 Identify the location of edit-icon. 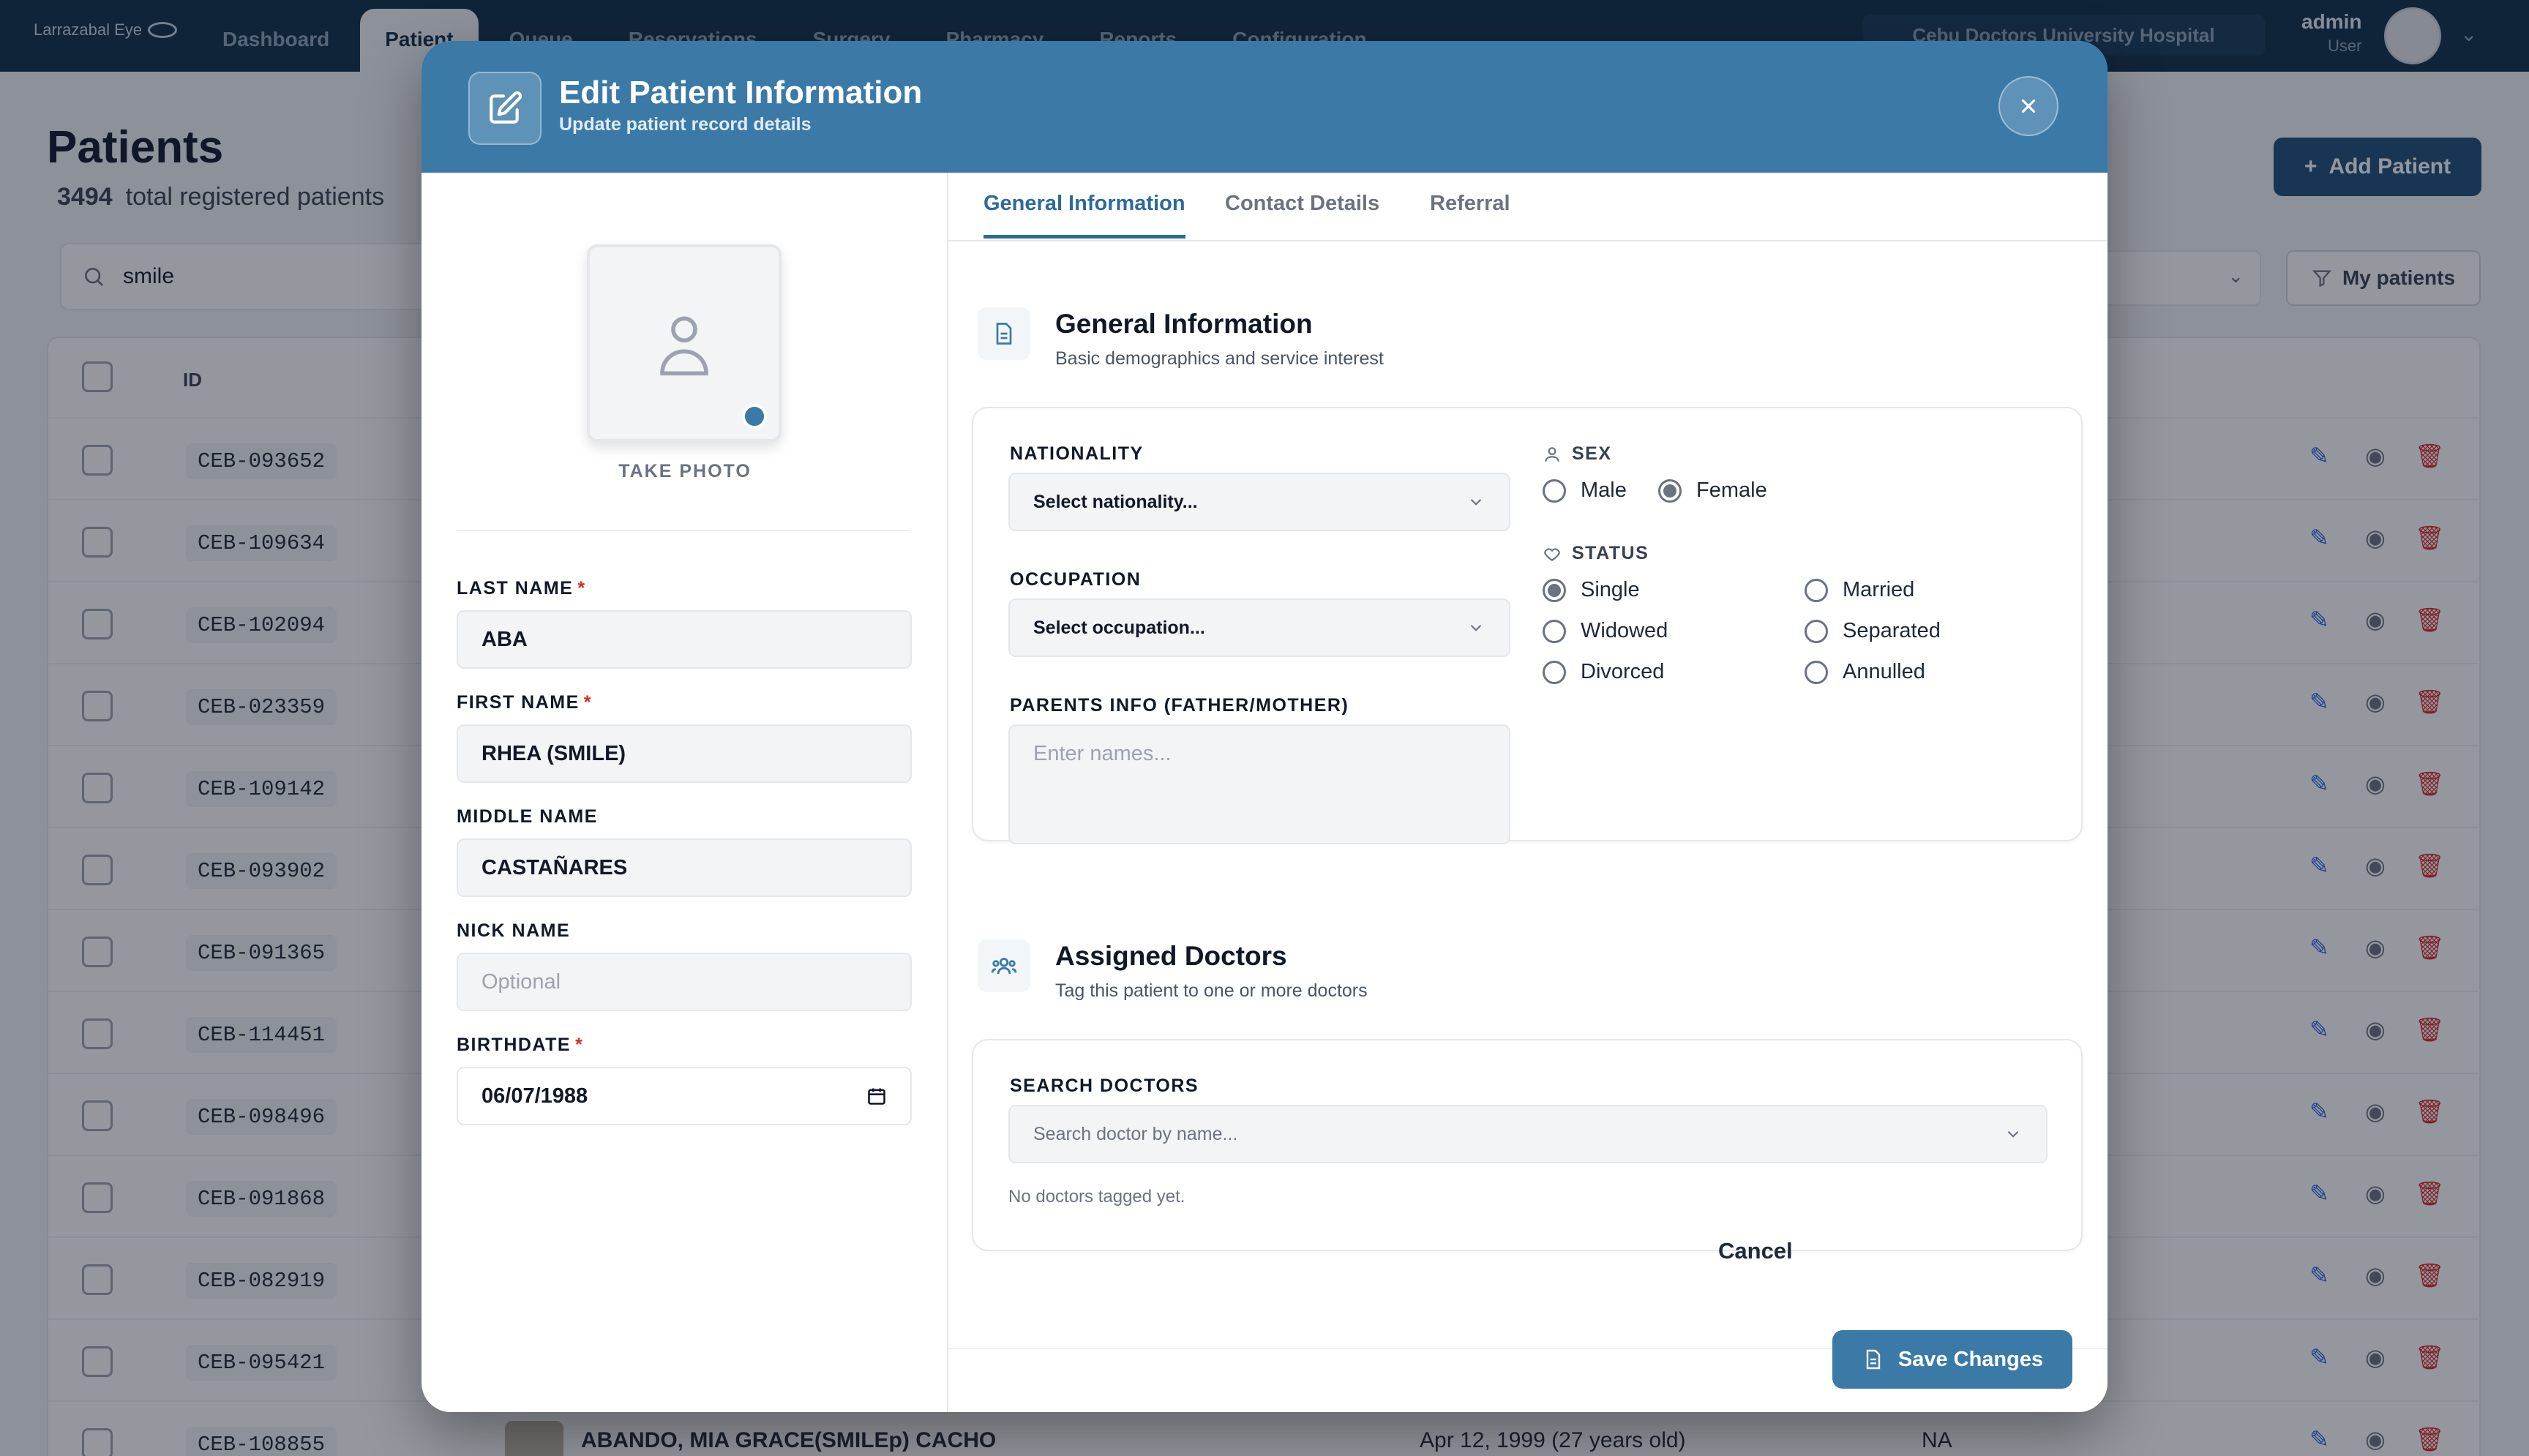
(505, 108).